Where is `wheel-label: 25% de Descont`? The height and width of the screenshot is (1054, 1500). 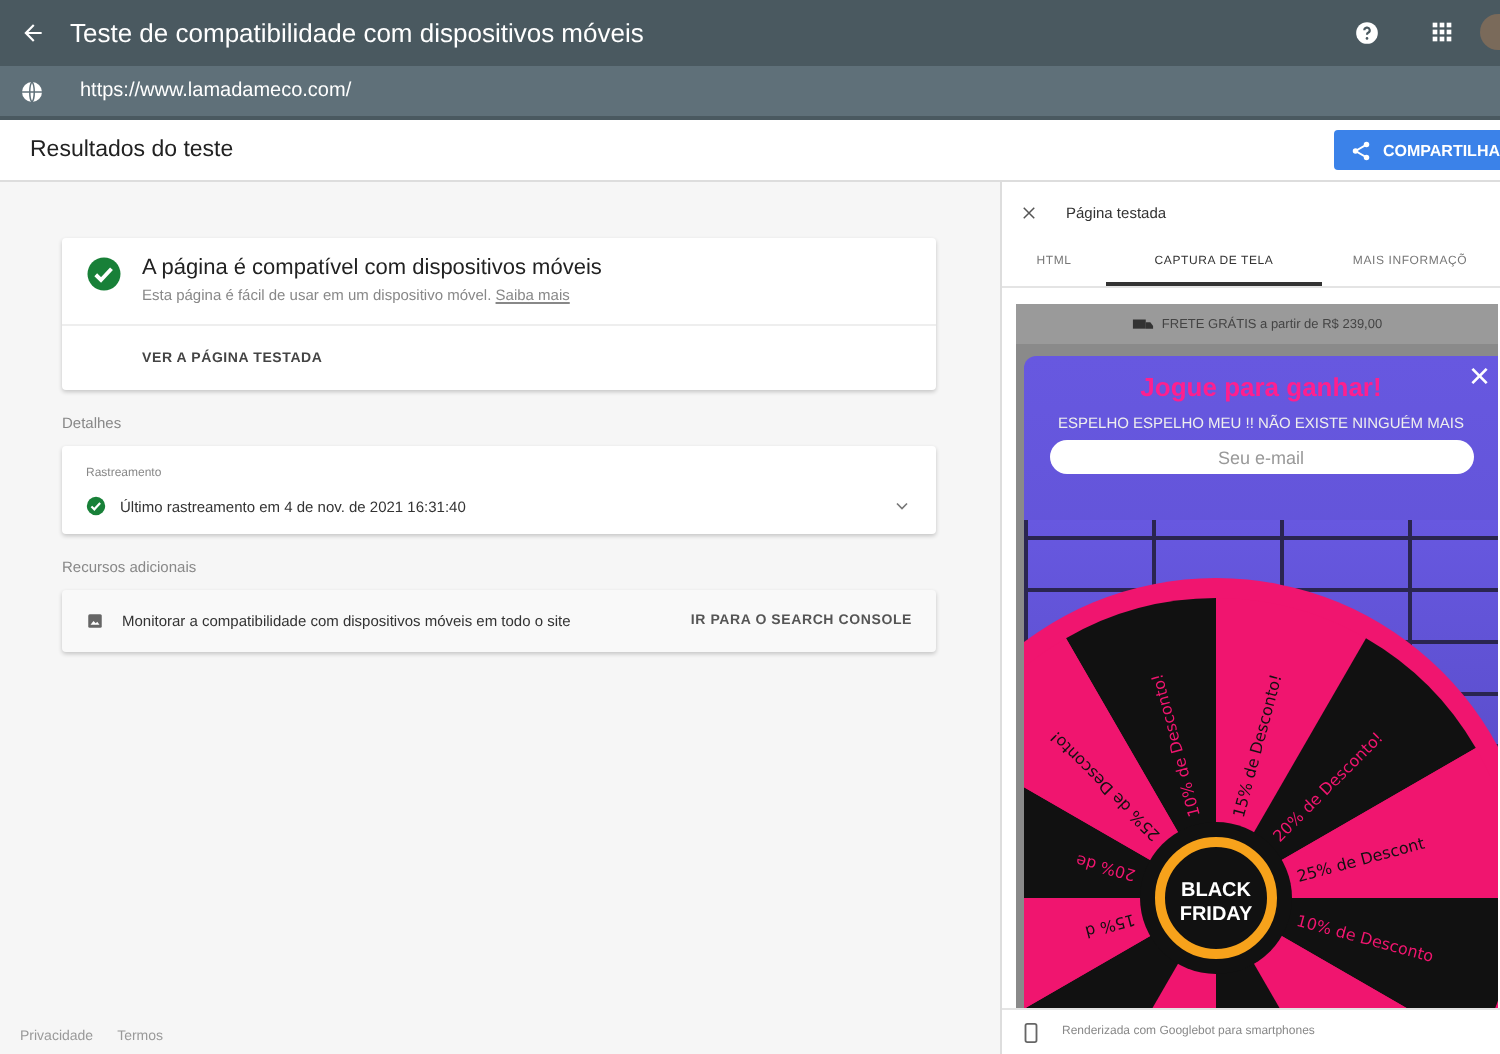
wheel-label: 25% de Descont is located at coordinates (1361, 860).